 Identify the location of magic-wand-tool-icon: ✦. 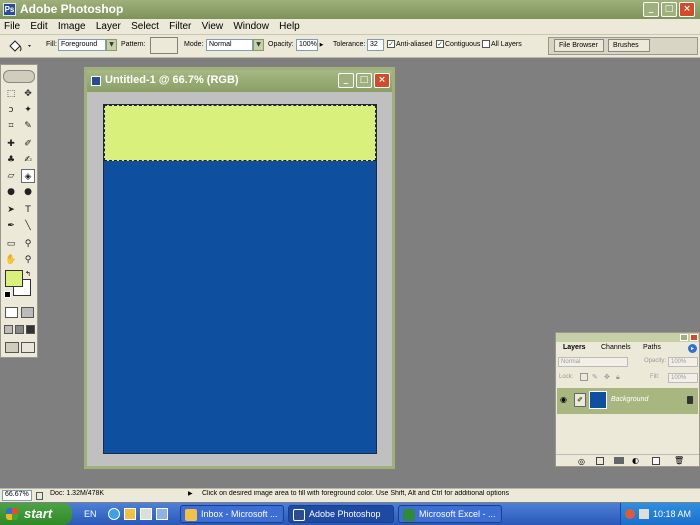
(28, 110).